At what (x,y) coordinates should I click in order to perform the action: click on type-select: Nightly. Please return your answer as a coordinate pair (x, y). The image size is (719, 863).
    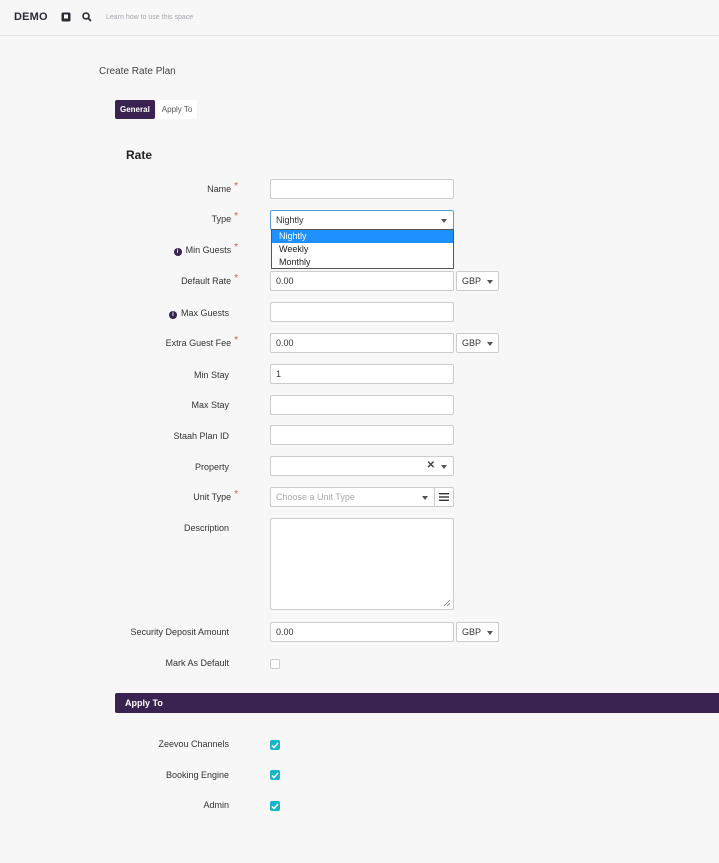
    Looking at the image, I should click on (362, 220).